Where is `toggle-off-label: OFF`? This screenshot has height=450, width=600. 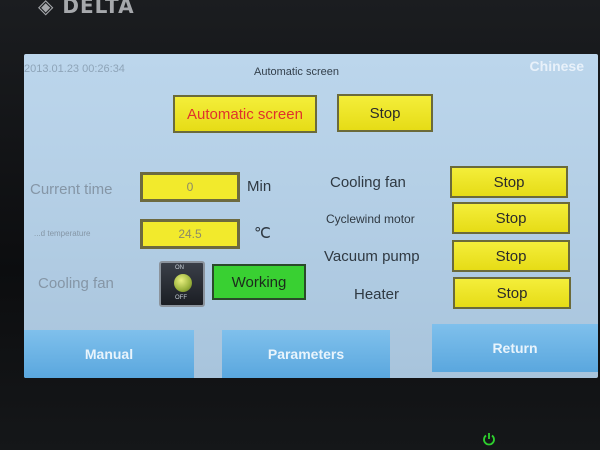 toggle-off-label: OFF is located at coordinates (181, 298).